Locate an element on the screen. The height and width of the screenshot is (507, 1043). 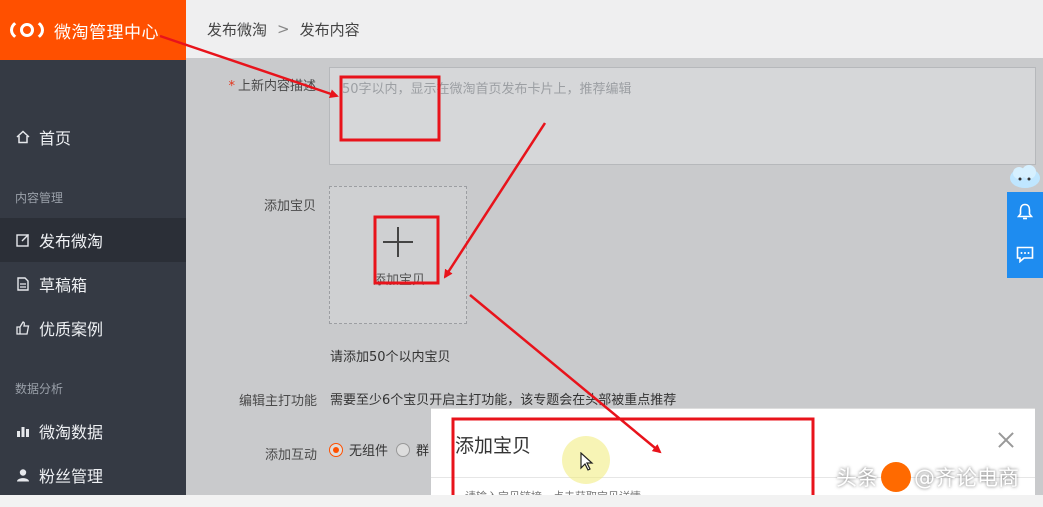
desc-placeholder: 50字以内，显示在微淘首页发布卡片上，推荐编辑 is located at coordinates (487, 89).